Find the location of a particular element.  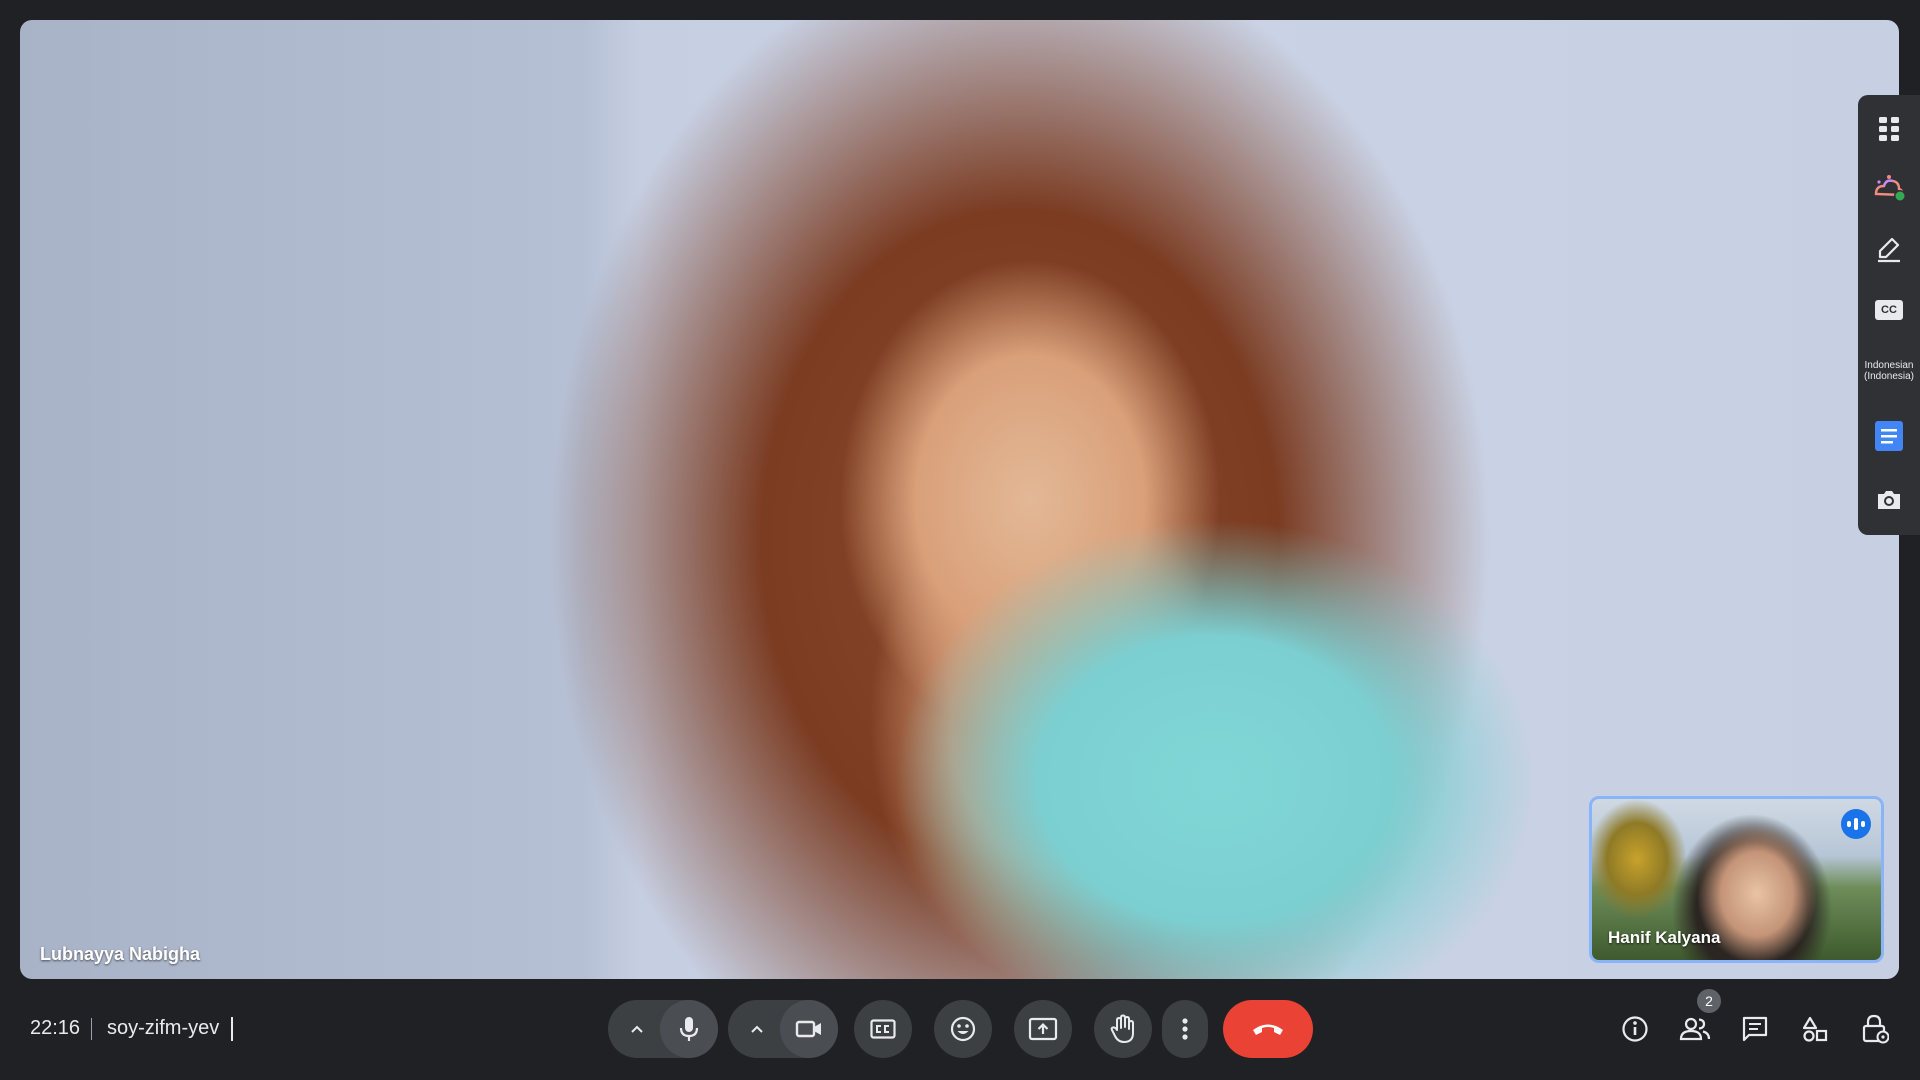

more-options-icon is located at coordinates (1185, 1029).